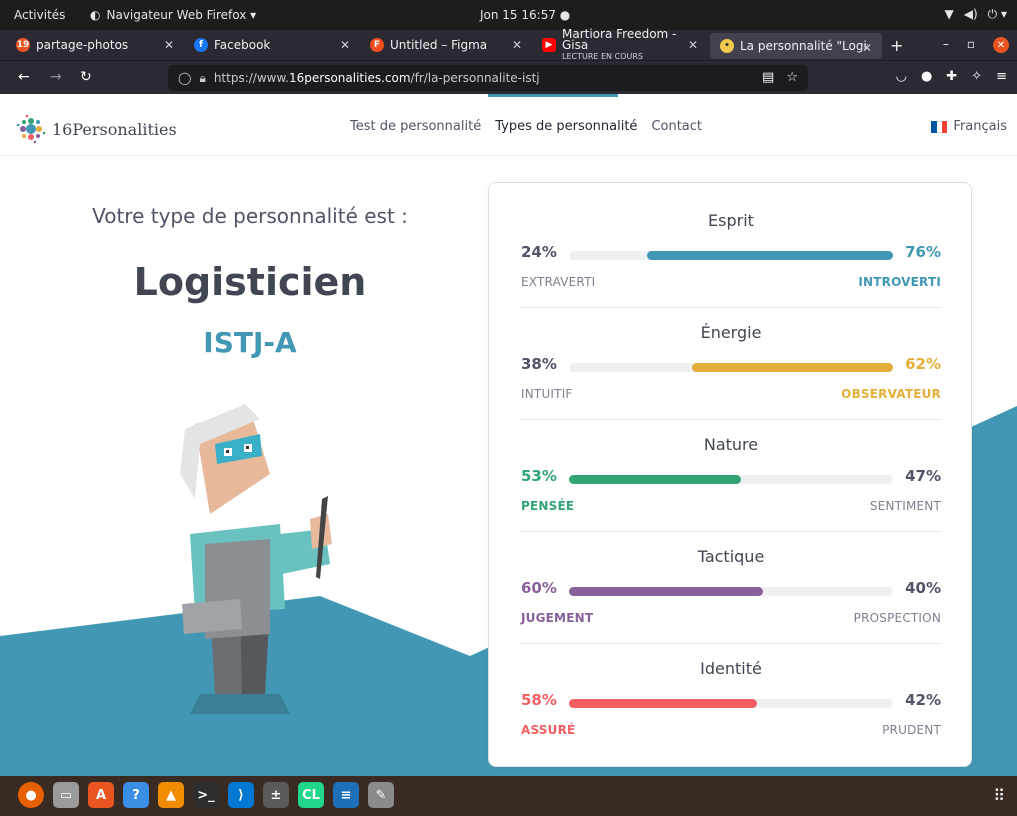 This screenshot has height=816, width=1017. What do you see at coordinates (415, 126) in the screenshot?
I see `nav-item-test: Test de personnalité` at bounding box center [415, 126].